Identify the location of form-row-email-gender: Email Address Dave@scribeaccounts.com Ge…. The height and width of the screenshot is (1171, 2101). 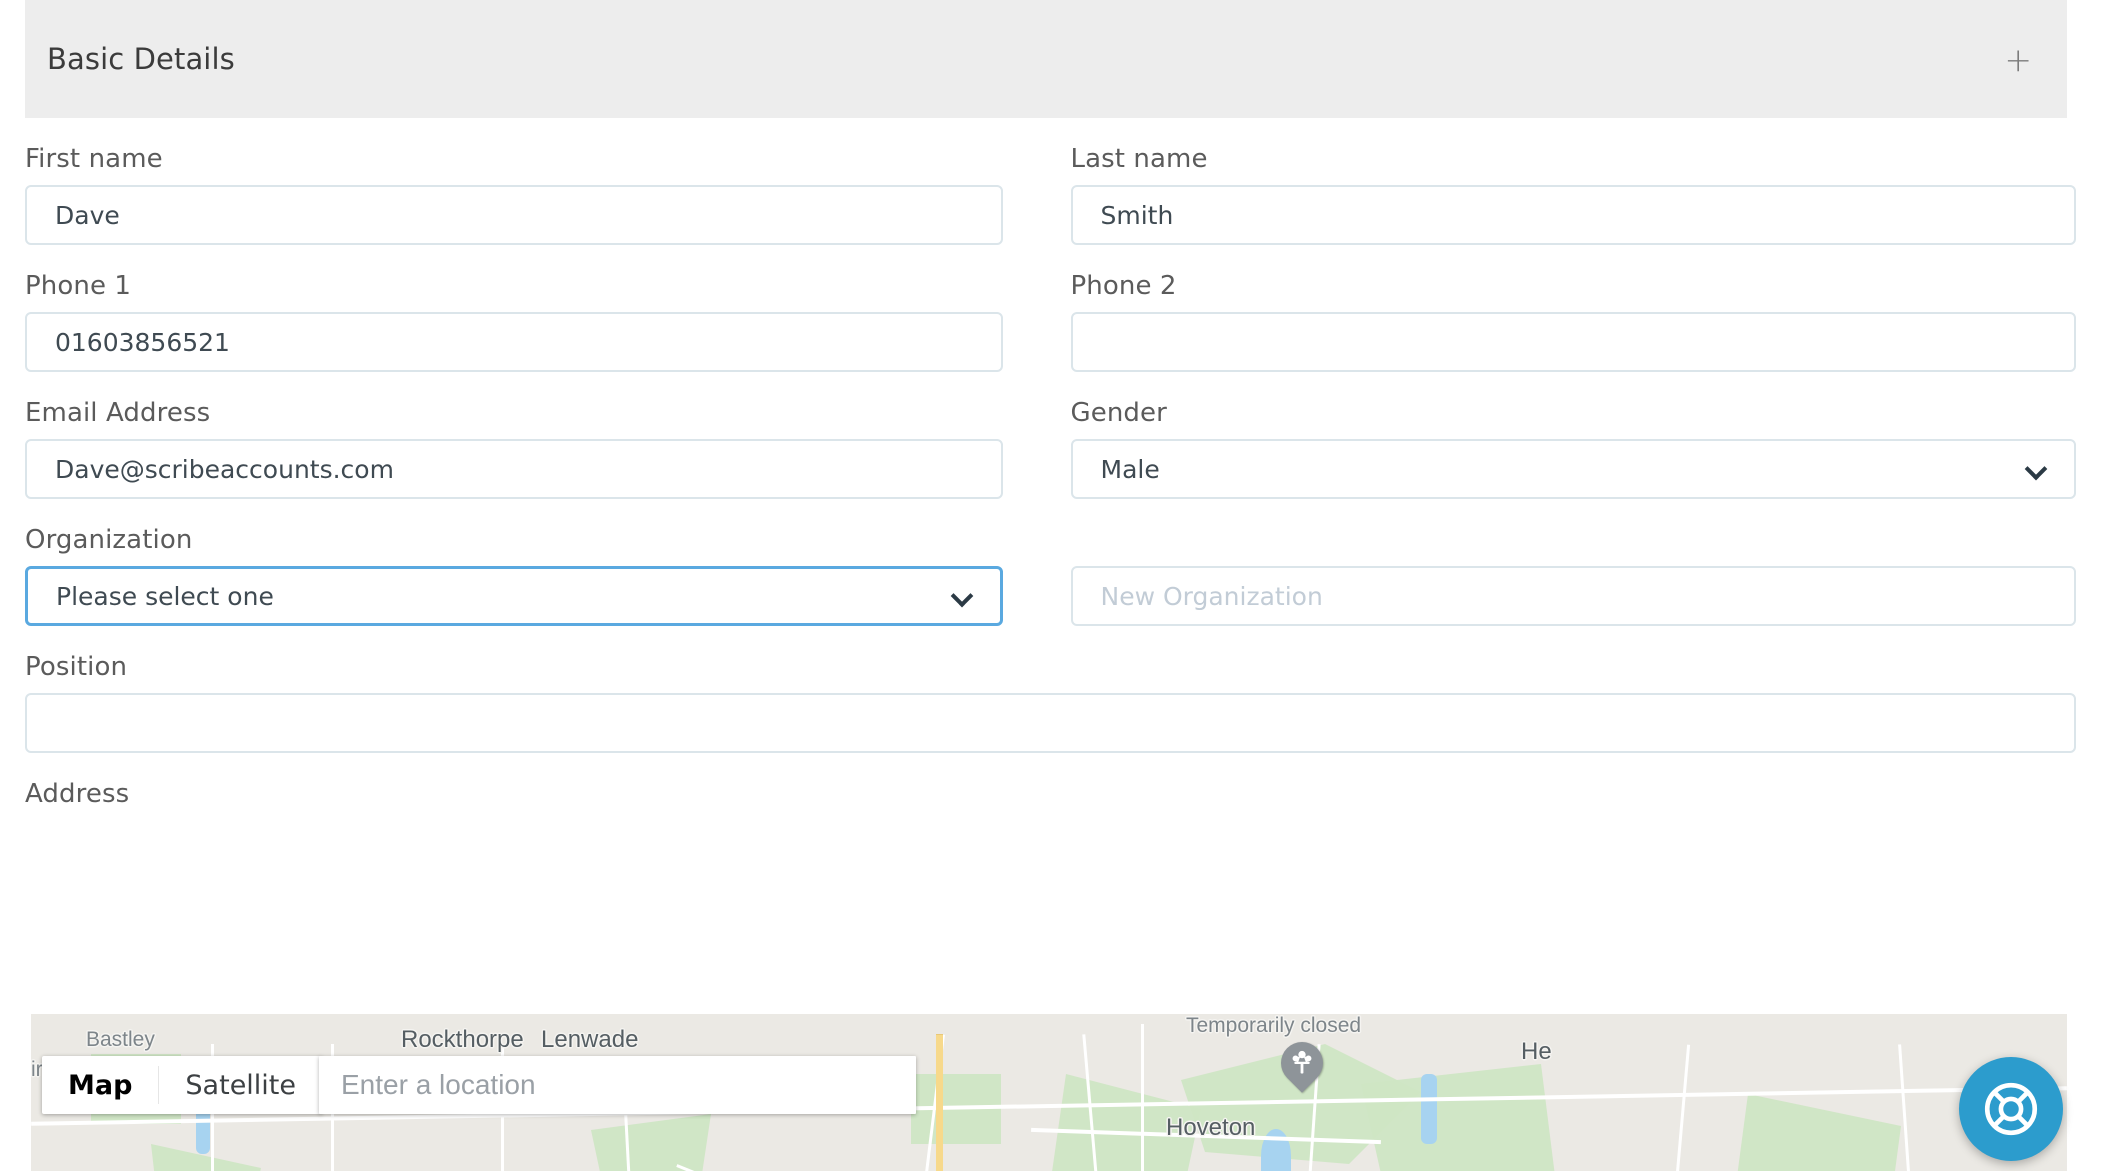
(1050, 435).